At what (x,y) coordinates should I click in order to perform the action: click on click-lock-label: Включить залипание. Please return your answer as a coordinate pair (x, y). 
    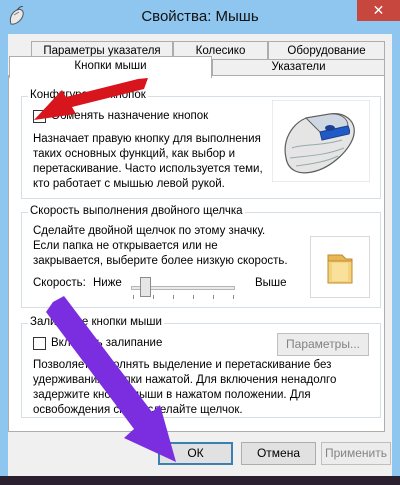
    Looking at the image, I should click on (107, 343).